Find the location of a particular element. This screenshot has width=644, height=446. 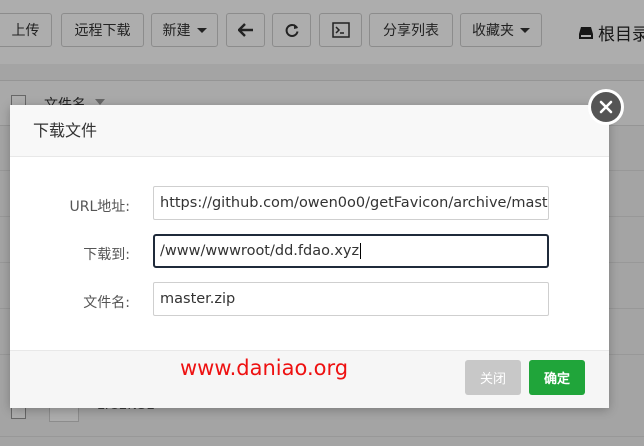

download-path-input: /www/wwwroot/dd.fdao.xyz is located at coordinates (351, 251).